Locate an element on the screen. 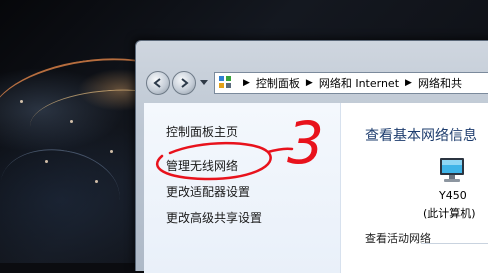 Image resolution: width=488 pixels, height=273 pixels. control-panel-icon is located at coordinates (226, 83).